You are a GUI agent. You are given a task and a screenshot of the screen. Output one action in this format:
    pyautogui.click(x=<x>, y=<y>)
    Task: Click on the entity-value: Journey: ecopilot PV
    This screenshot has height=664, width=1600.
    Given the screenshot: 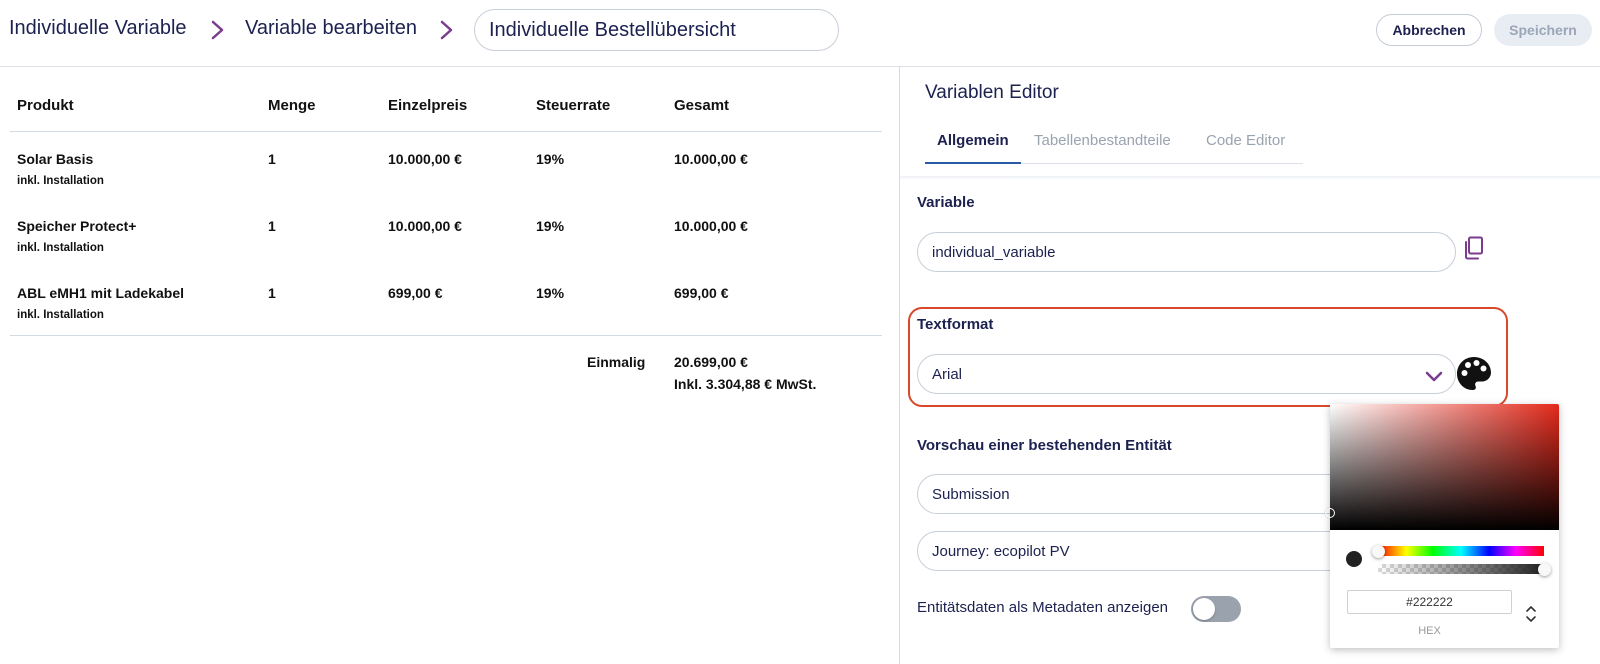 What is the action you would take?
    pyautogui.click(x=1001, y=551)
    